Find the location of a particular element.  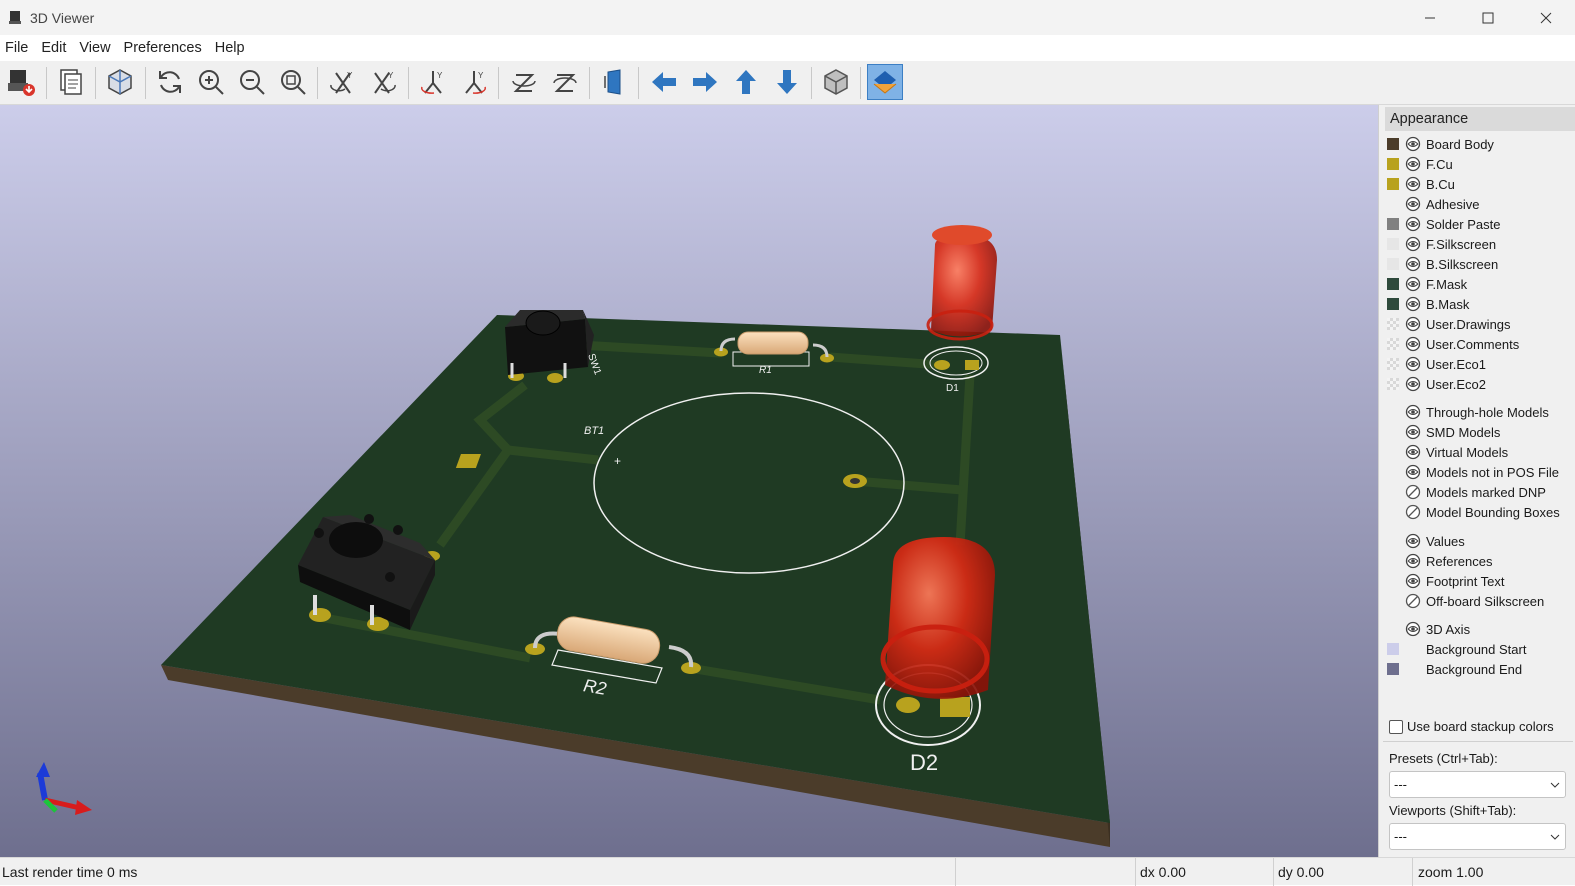

layer-row-b-cu: B.Cu is located at coordinates (1421, 184).